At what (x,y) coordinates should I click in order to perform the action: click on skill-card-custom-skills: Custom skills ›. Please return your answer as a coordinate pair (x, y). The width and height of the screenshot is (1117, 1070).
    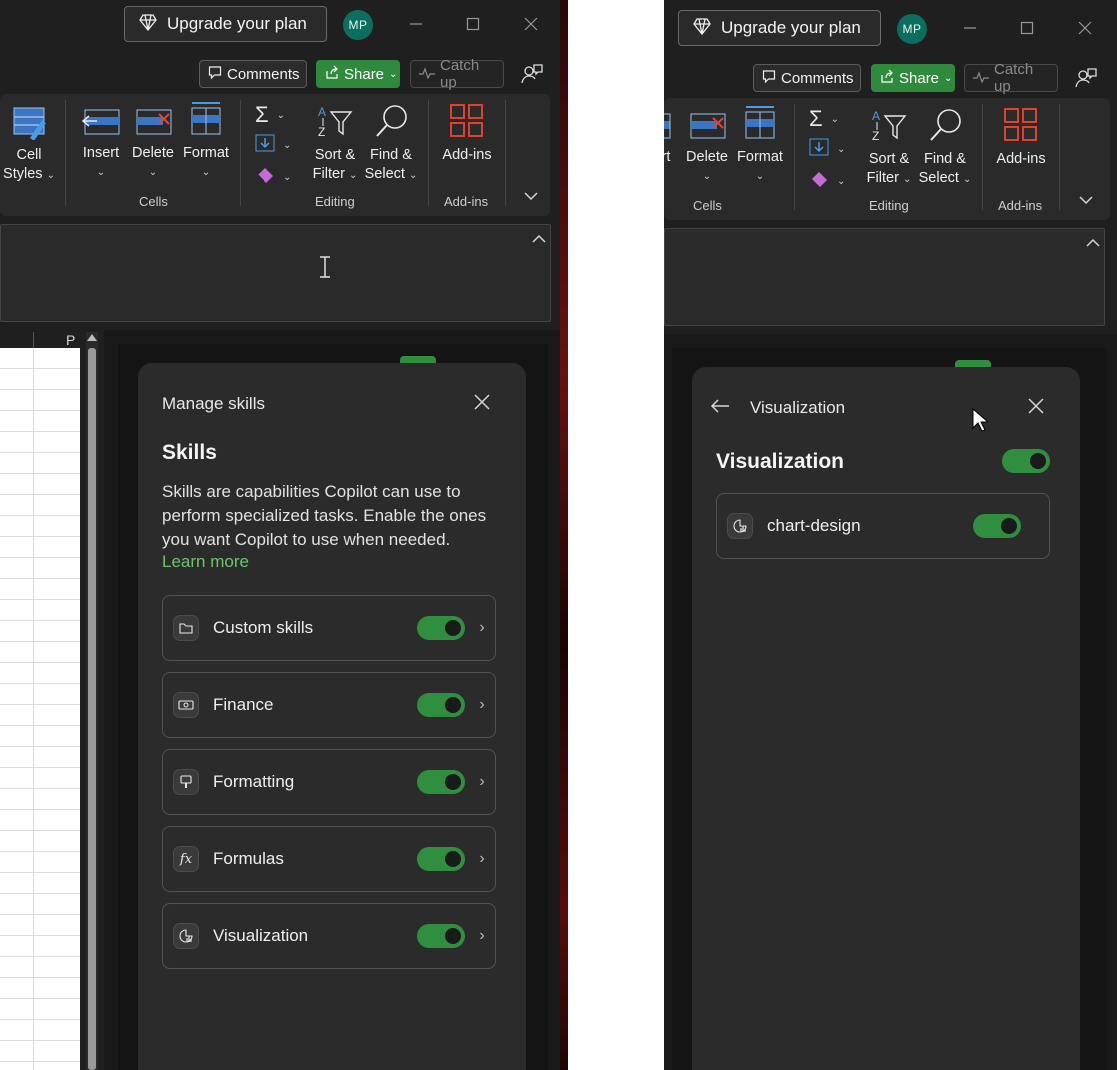
    Looking at the image, I should click on (329, 628).